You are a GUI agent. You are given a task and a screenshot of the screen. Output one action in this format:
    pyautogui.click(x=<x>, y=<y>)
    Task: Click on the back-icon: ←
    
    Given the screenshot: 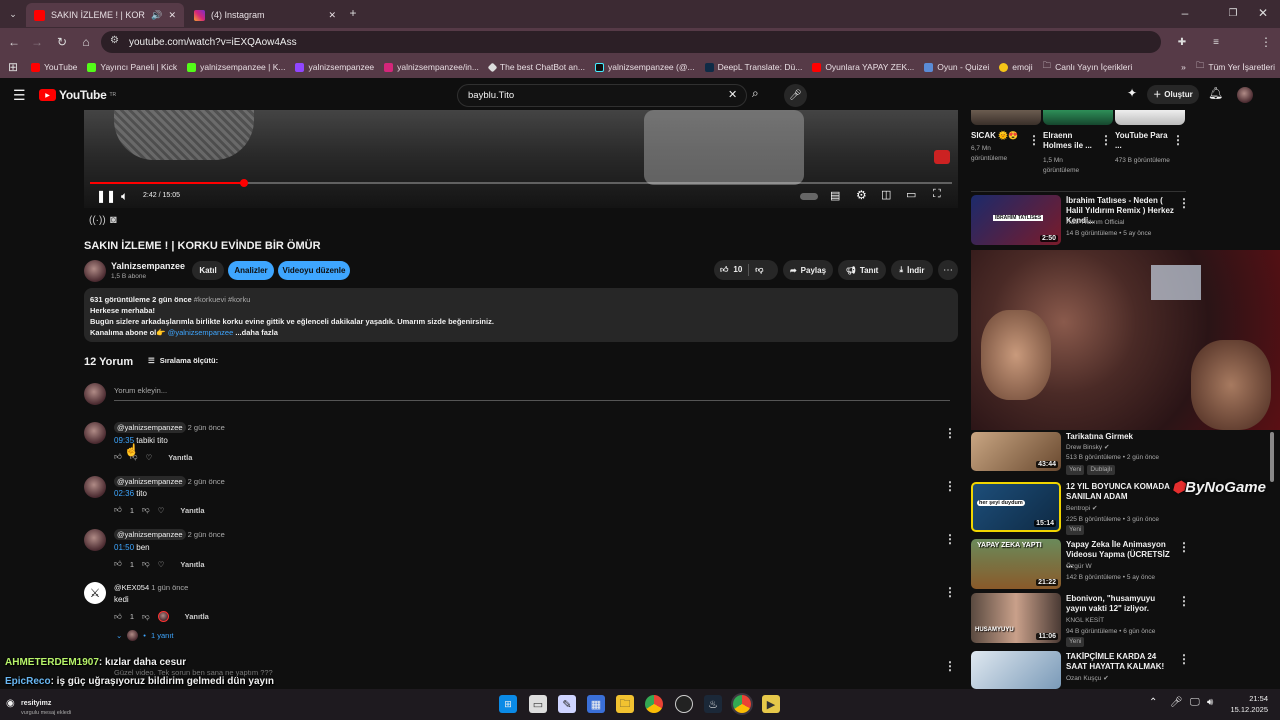 What is the action you would take?
    pyautogui.click(x=14, y=42)
    